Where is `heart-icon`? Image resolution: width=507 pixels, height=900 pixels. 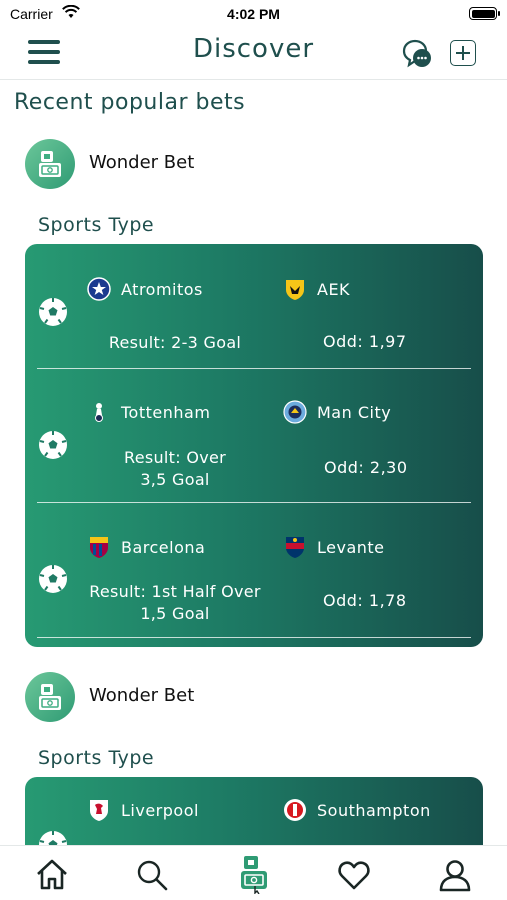 heart-icon is located at coordinates (354, 875).